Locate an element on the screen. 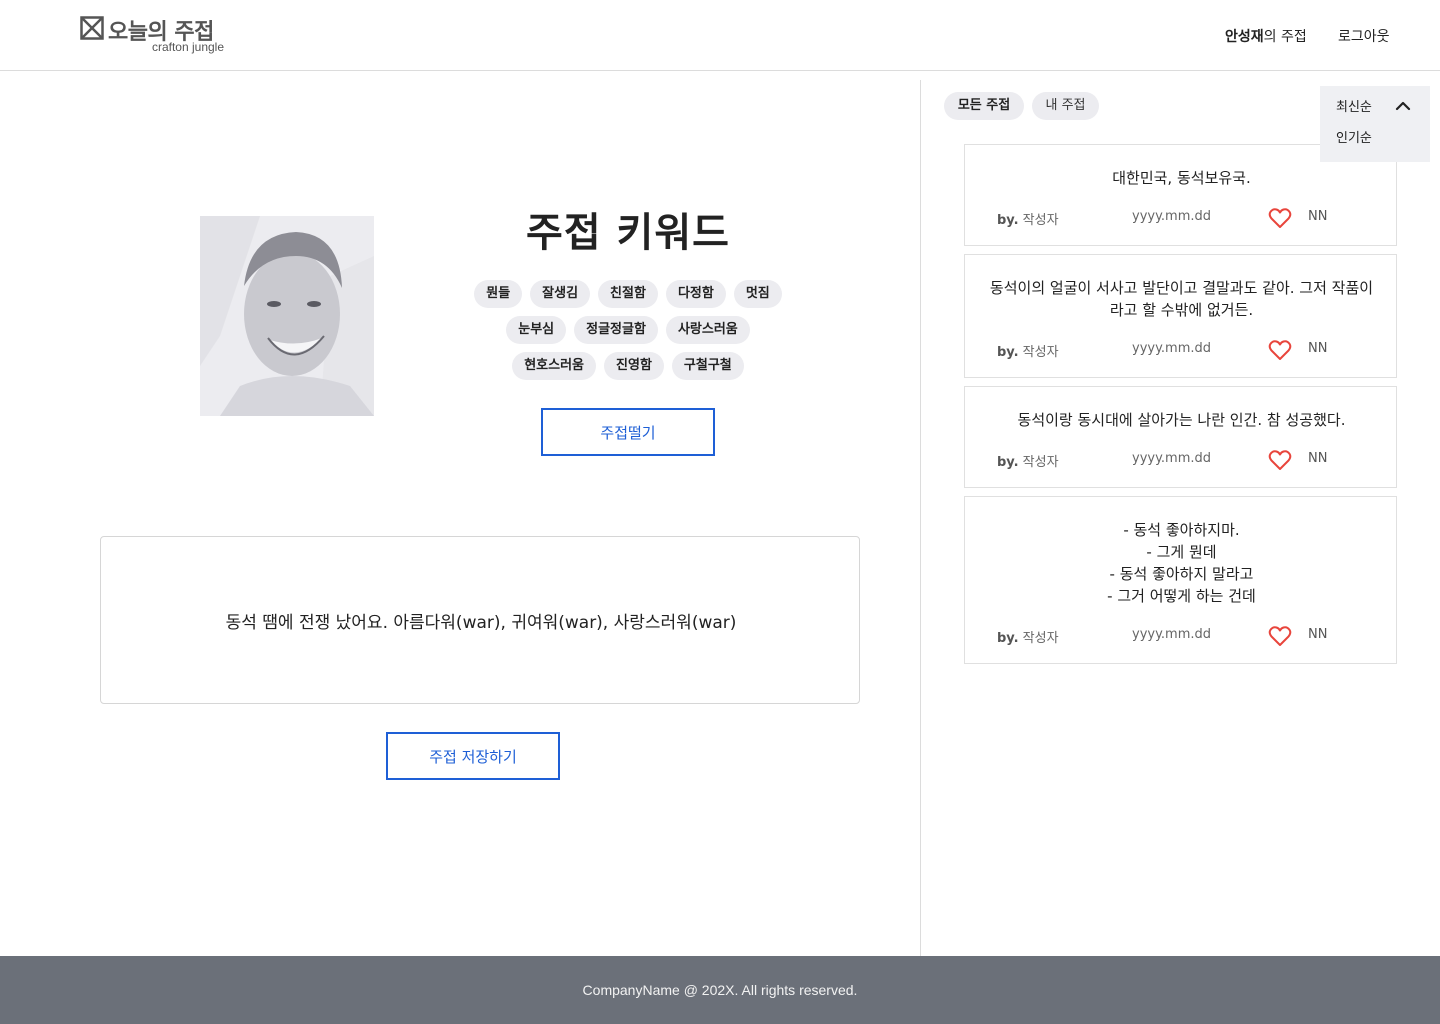 This screenshot has width=1440, height=1024. logout-button: 로그아웃 is located at coordinates (1364, 36).